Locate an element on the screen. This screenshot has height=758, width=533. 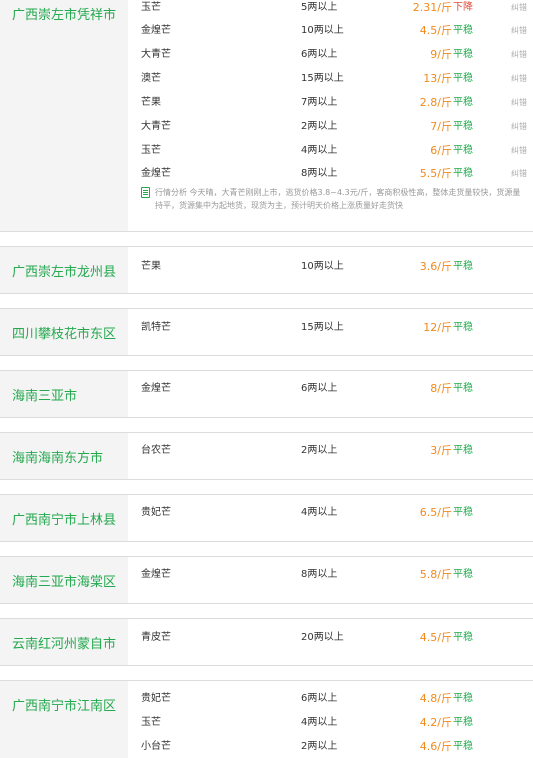
region-block: 海南海南东方市 台农芒 2两以上 3/斤 平稳 is located at coordinates (266, 456).